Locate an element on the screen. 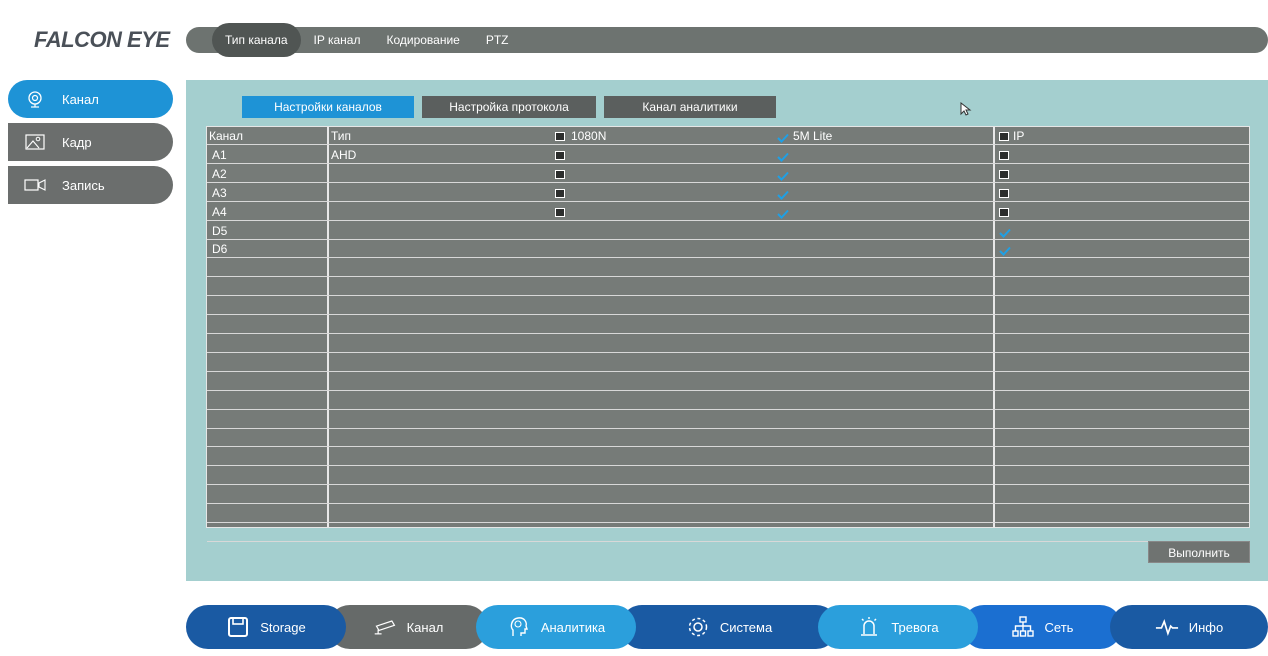 The image size is (1268, 656). column-header-ip: IP is located at coordinates (1019, 136).